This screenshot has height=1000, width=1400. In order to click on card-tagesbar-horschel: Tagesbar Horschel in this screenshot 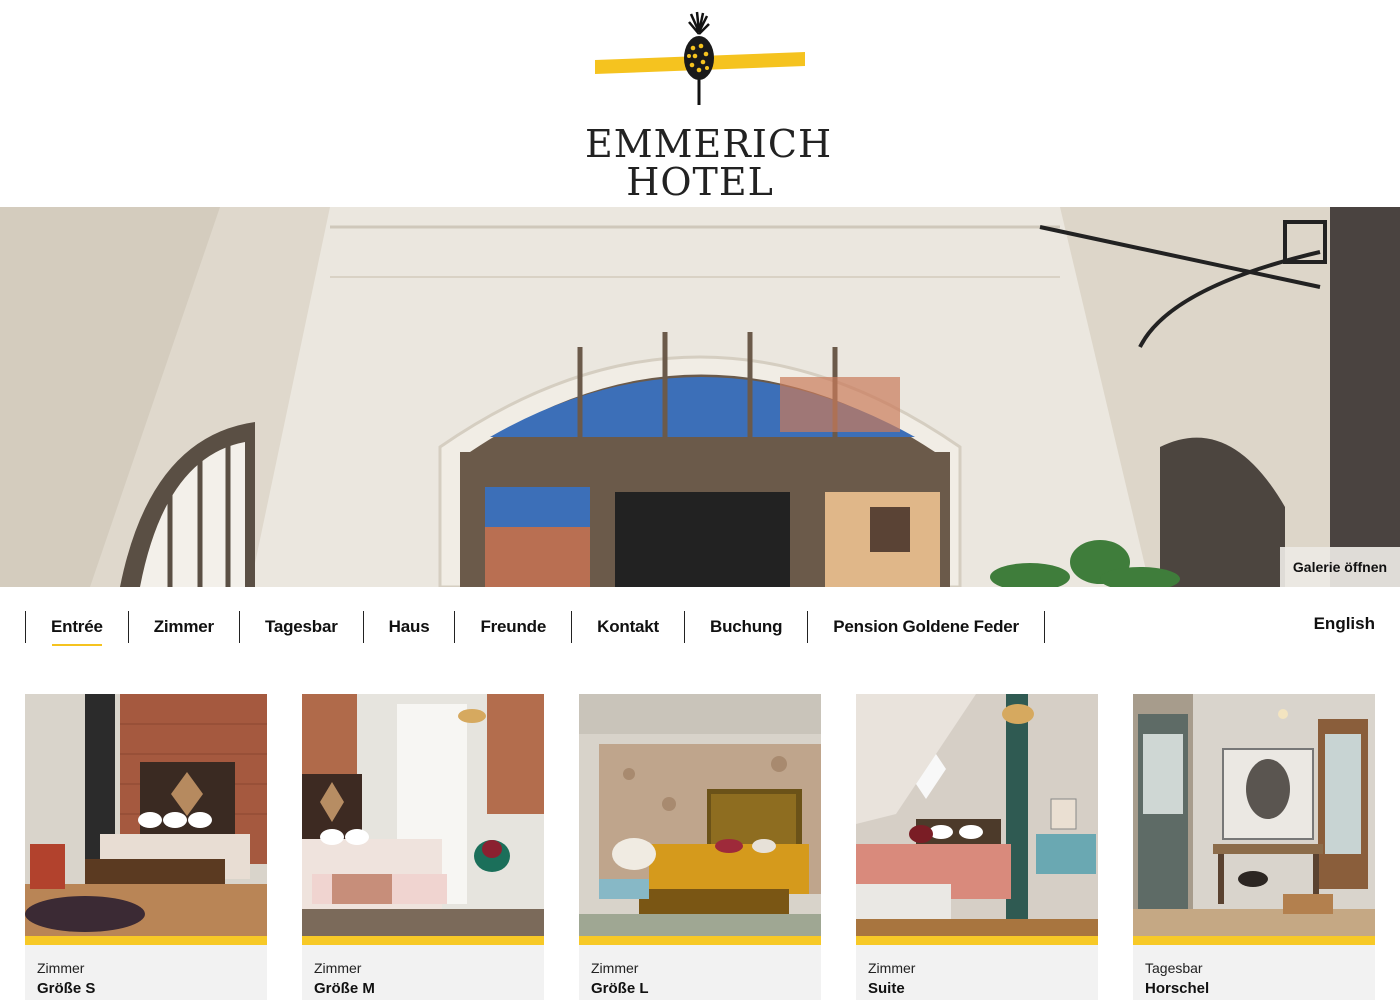, I will do `click(1254, 847)`.